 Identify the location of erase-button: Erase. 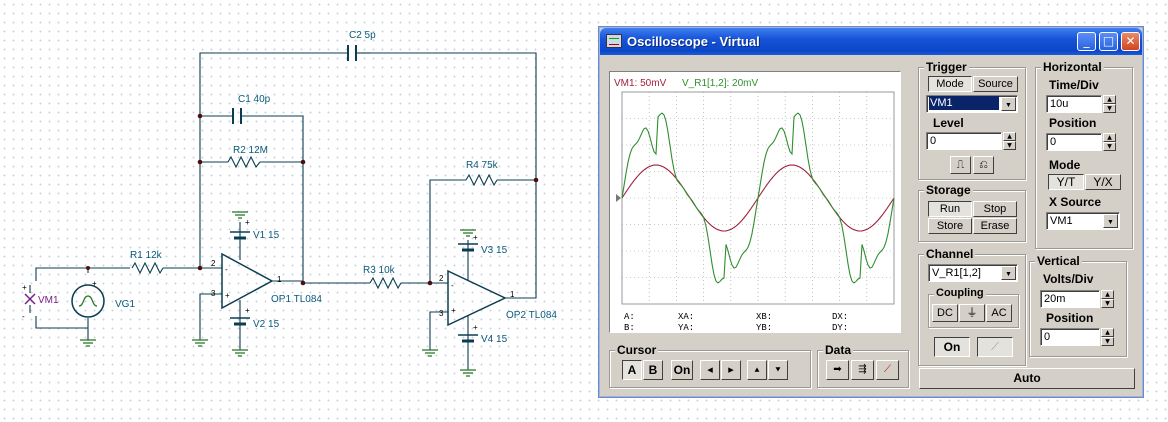
(995, 226).